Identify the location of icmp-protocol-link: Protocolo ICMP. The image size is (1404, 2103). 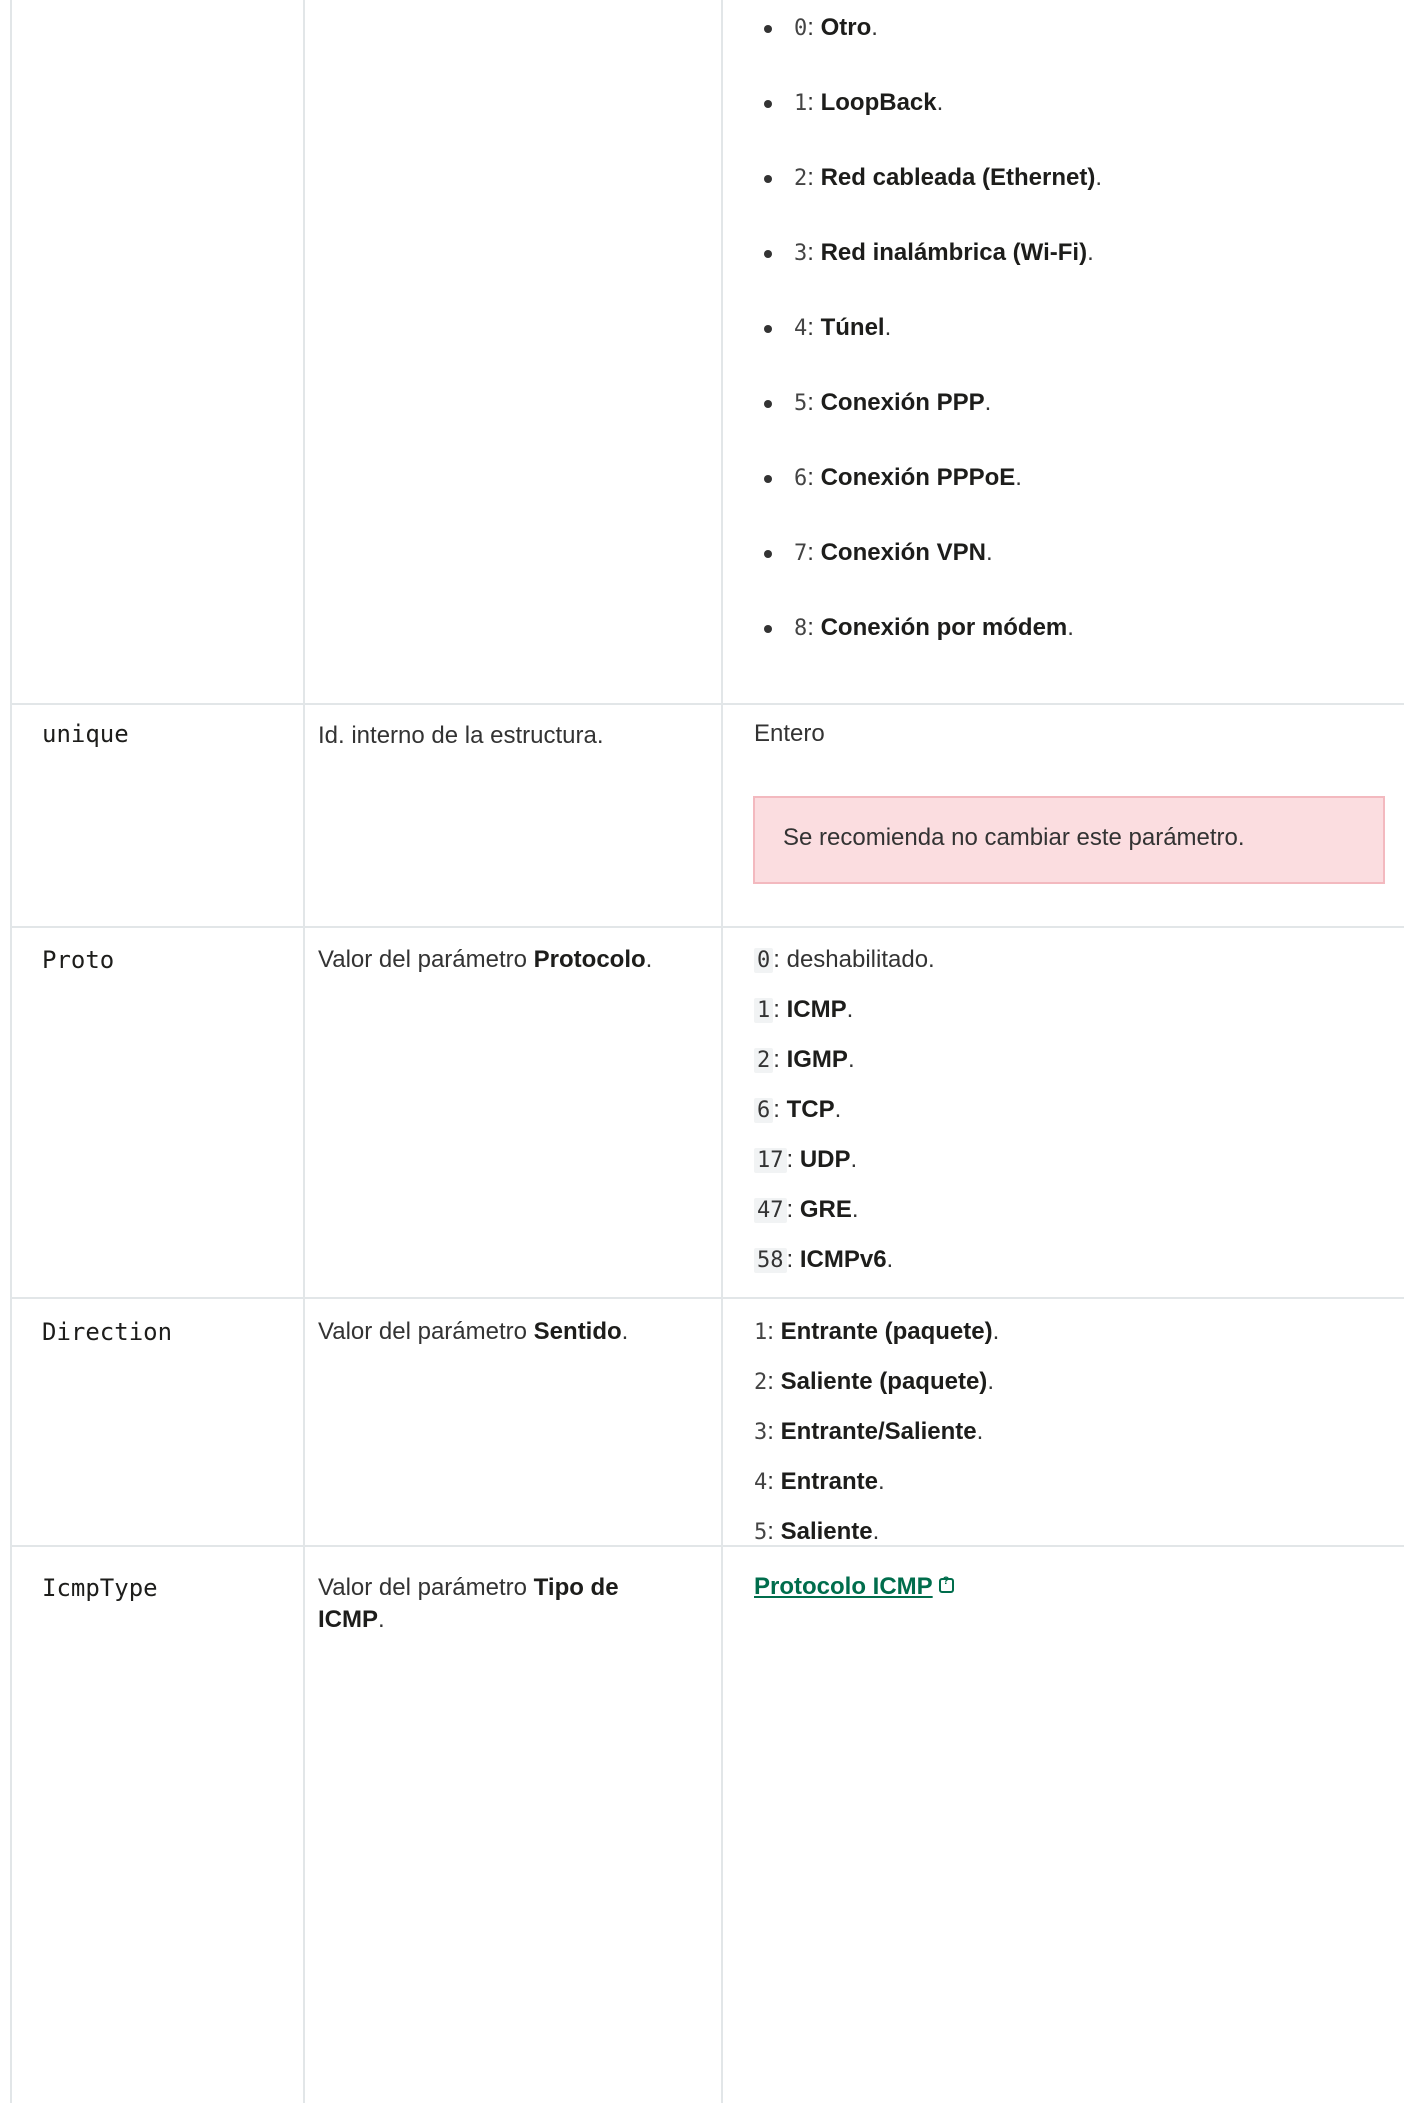
(854, 1587).